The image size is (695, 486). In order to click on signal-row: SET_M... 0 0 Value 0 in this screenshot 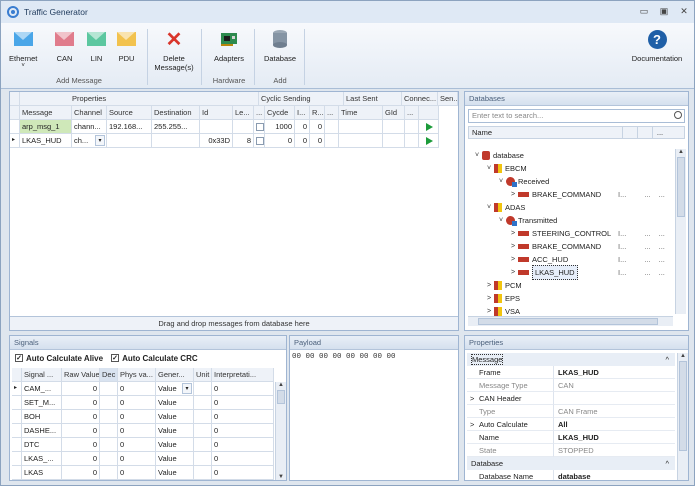, I will do `click(143, 403)`.